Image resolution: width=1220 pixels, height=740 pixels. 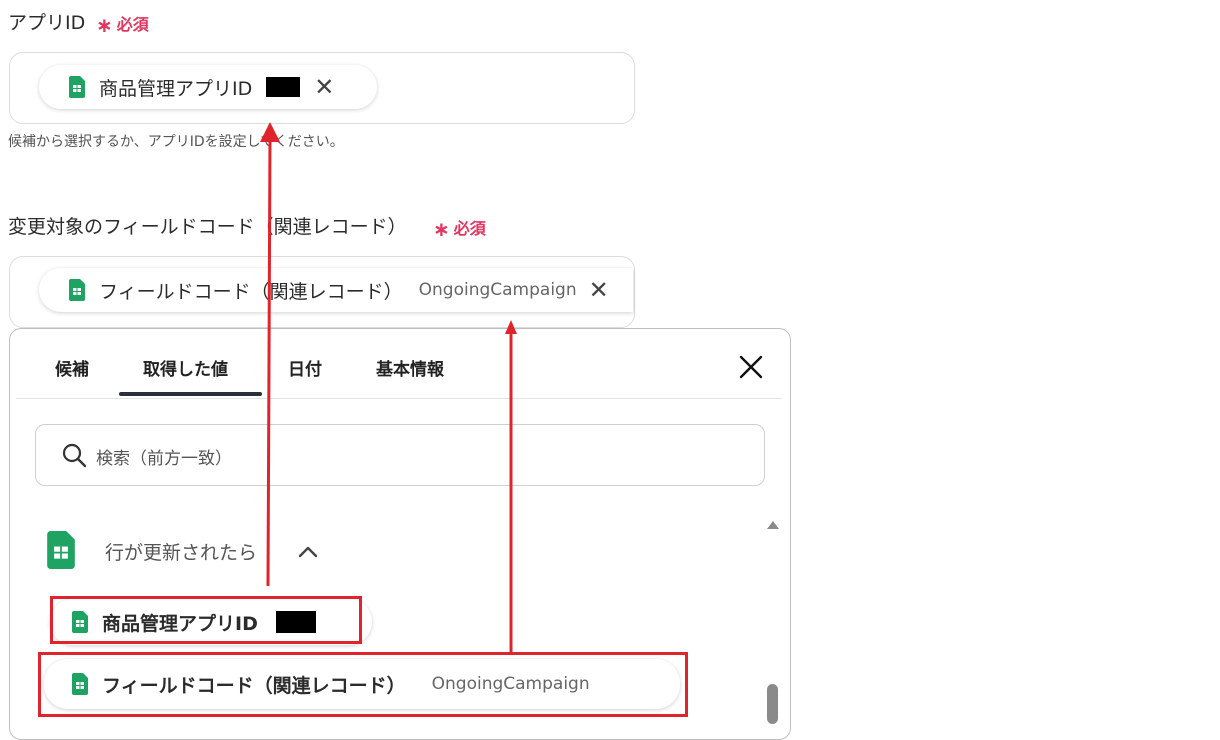 I want to click on annotation-arrow-app-id, so click(x=269, y=360).